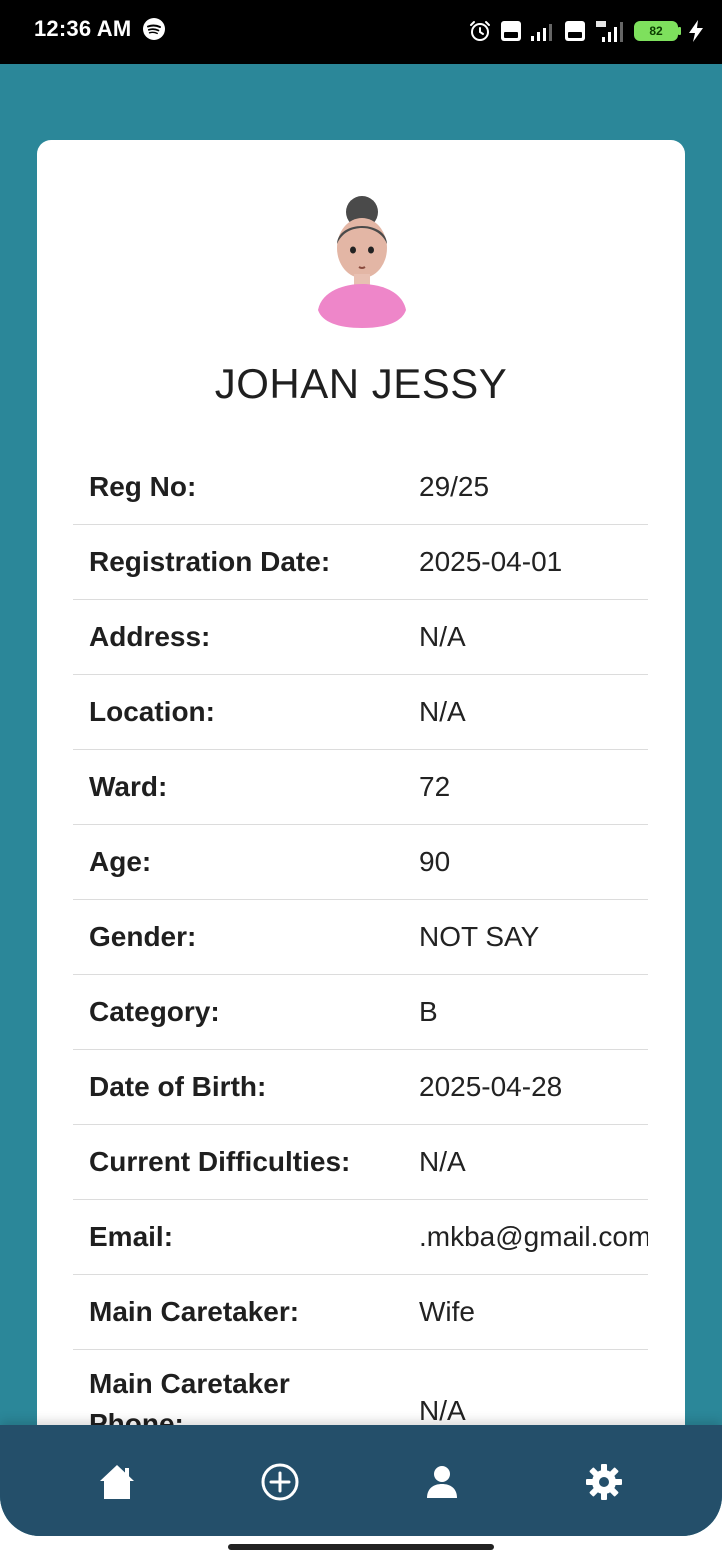 Image resolution: width=722 pixels, height=1563 pixels. Describe the element at coordinates (152, 711) in the screenshot. I see `detail-label: Location:` at that location.